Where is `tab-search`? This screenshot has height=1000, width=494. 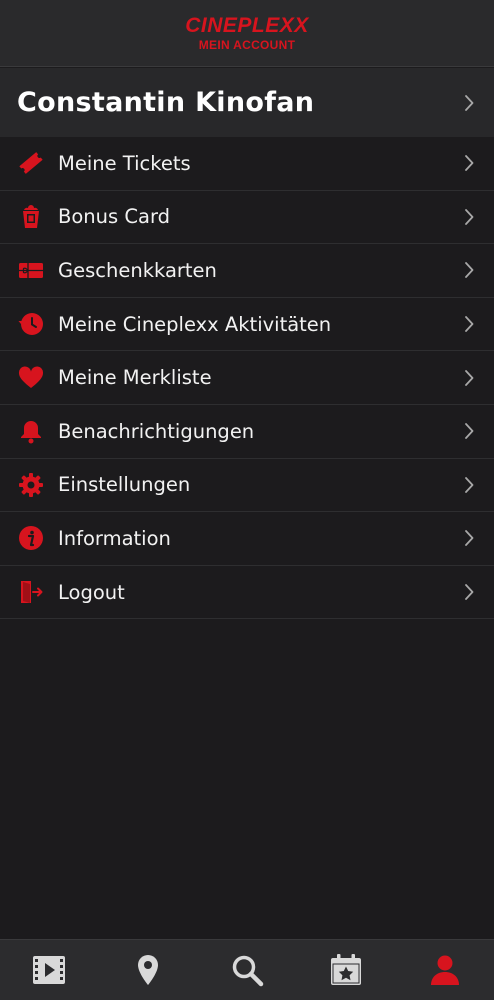
tab-search is located at coordinates (247, 970).